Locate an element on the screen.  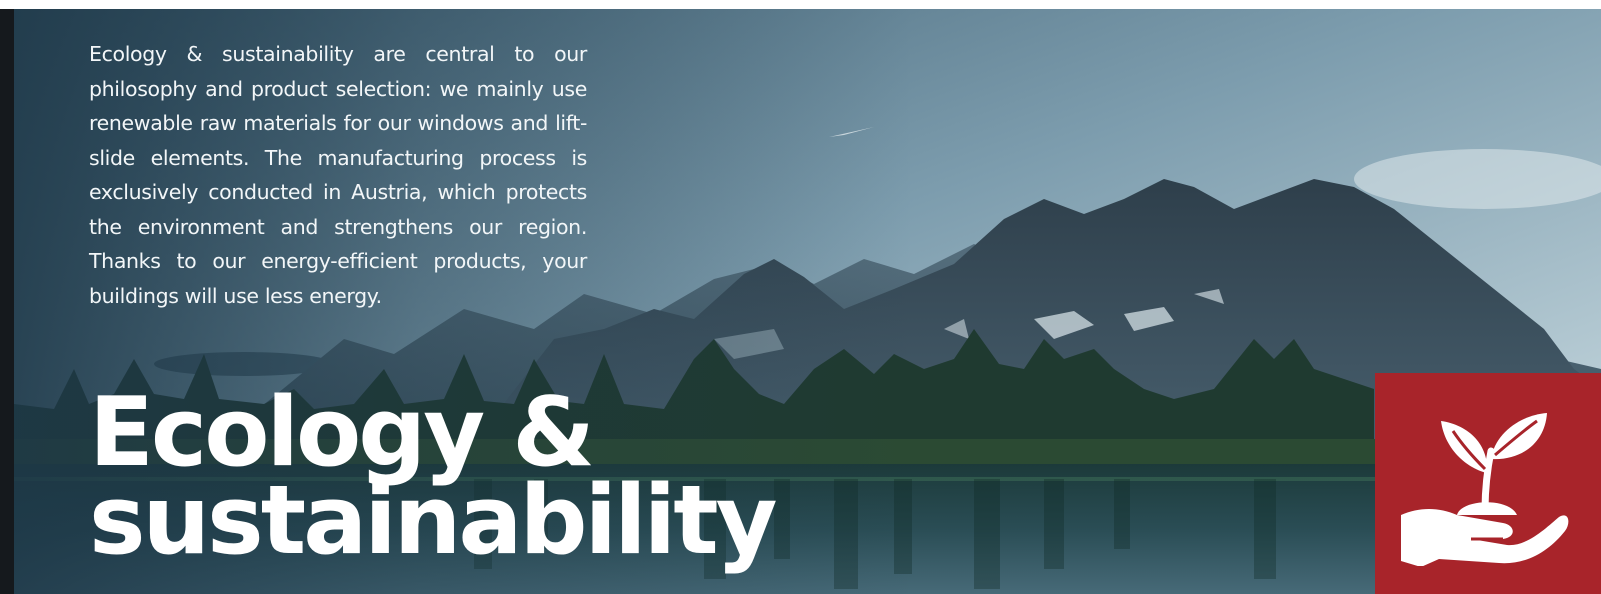
left-edge-strip is located at coordinates (7, 301).